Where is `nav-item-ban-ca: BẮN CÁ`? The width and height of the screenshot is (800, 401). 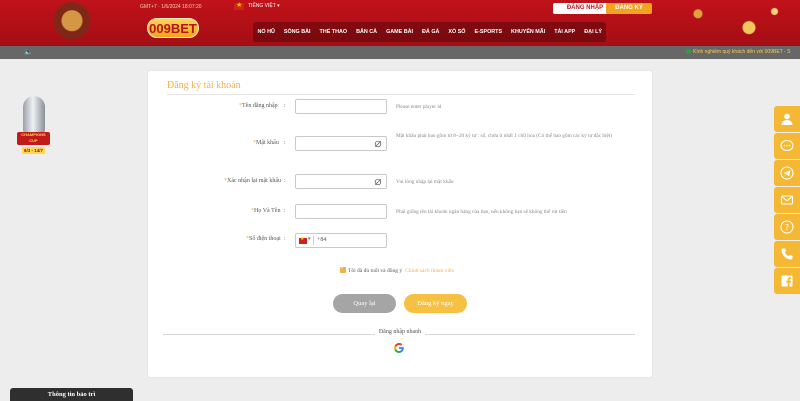 nav-item-ban-ca: BẮN CÁ is located at coordinates (367, 32).